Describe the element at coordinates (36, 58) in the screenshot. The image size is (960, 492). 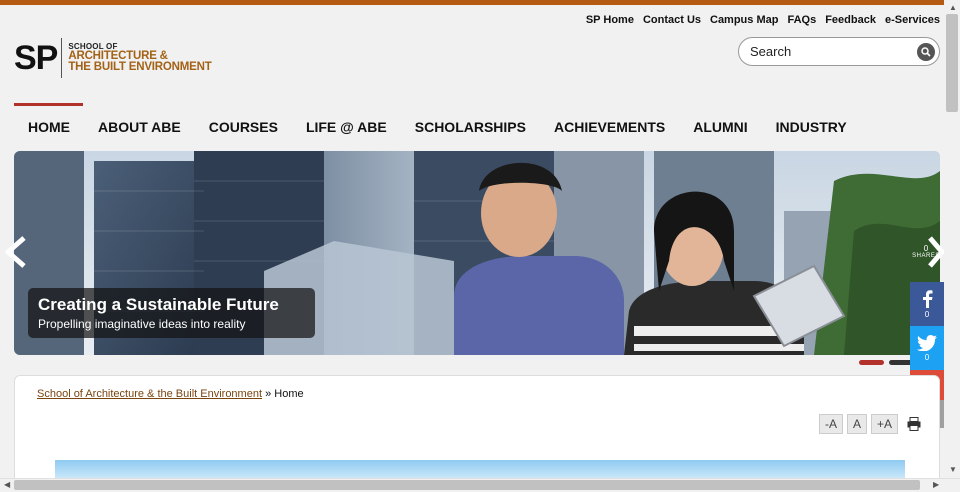
I see `logo-sp-mark: SP` at that location.